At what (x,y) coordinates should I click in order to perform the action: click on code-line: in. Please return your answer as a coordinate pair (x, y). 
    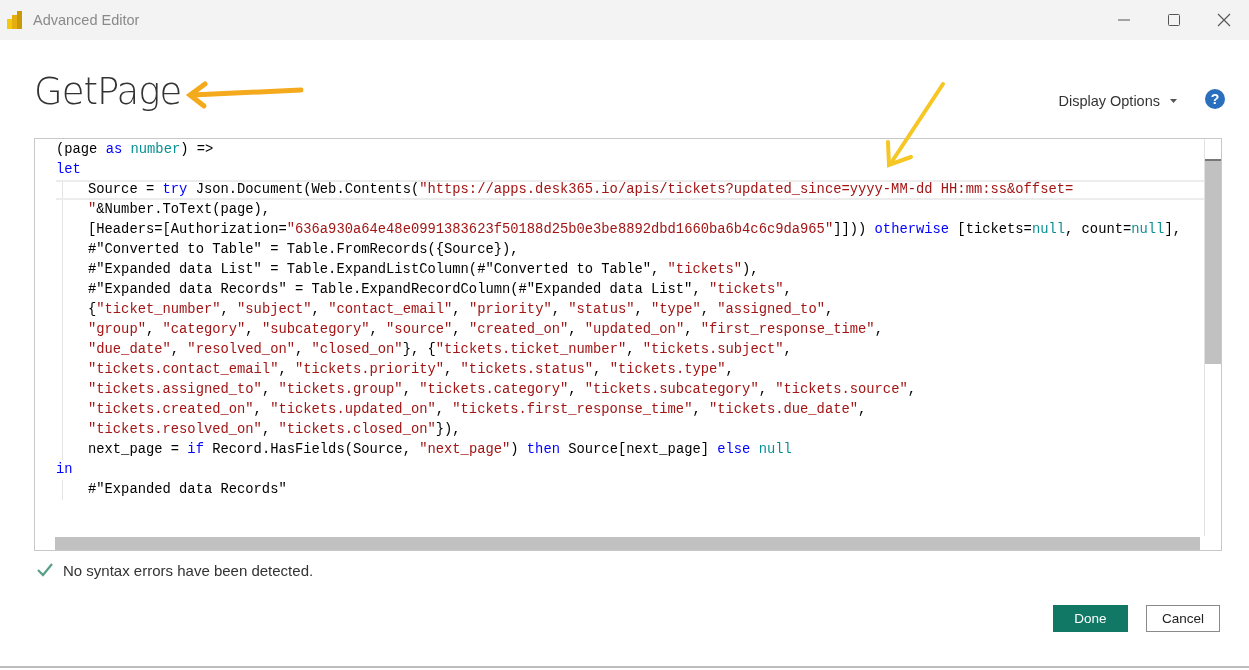
    Looking at the image, I should click on (65, 470).